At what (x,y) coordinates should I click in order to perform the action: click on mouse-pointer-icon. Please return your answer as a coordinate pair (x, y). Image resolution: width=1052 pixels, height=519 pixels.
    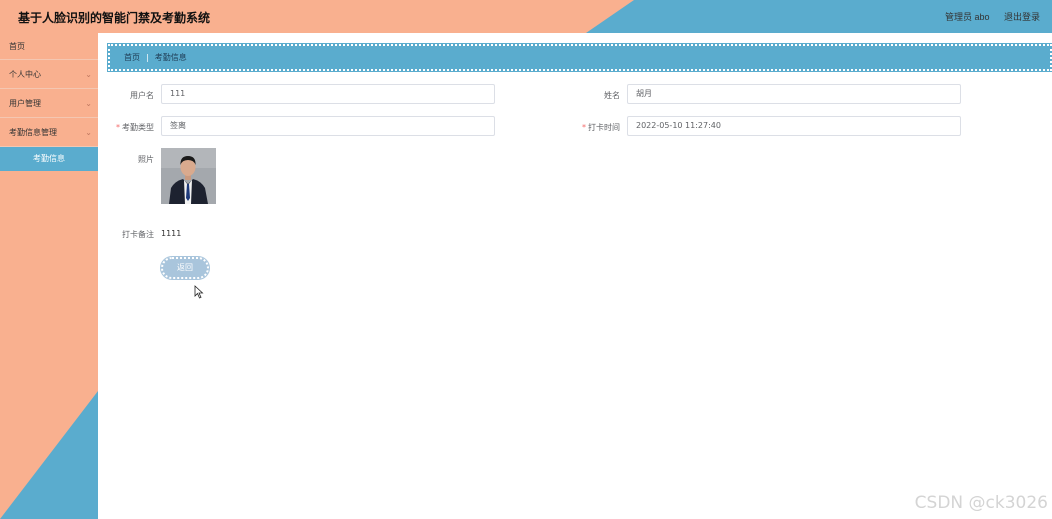
    Looking at the image, I should click on (199, 292).